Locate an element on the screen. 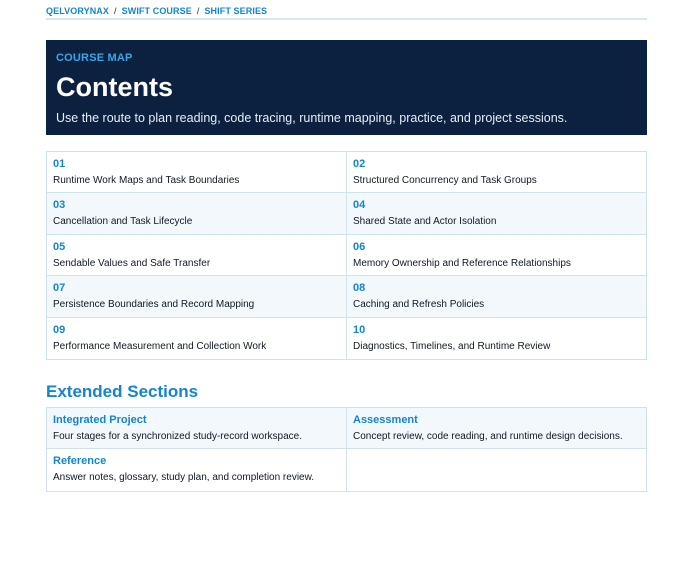 This screenshot has height=564, width=692. toc-item: 01 Runtime Work Maps and Task Boundaries is located at coordinates (197, 173).